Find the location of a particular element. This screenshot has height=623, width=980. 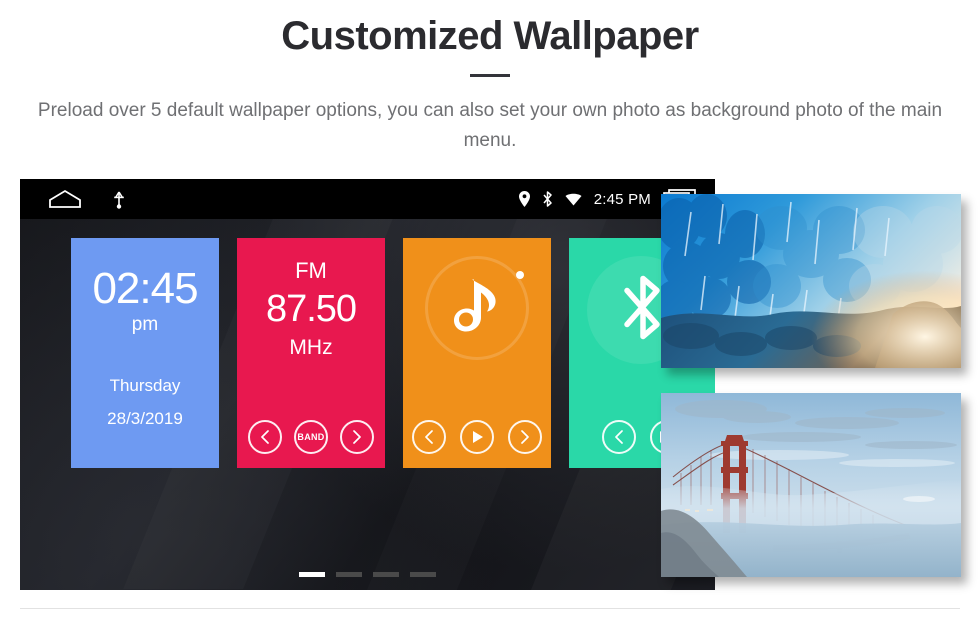

music-controls is located at coordinates (477, 437).